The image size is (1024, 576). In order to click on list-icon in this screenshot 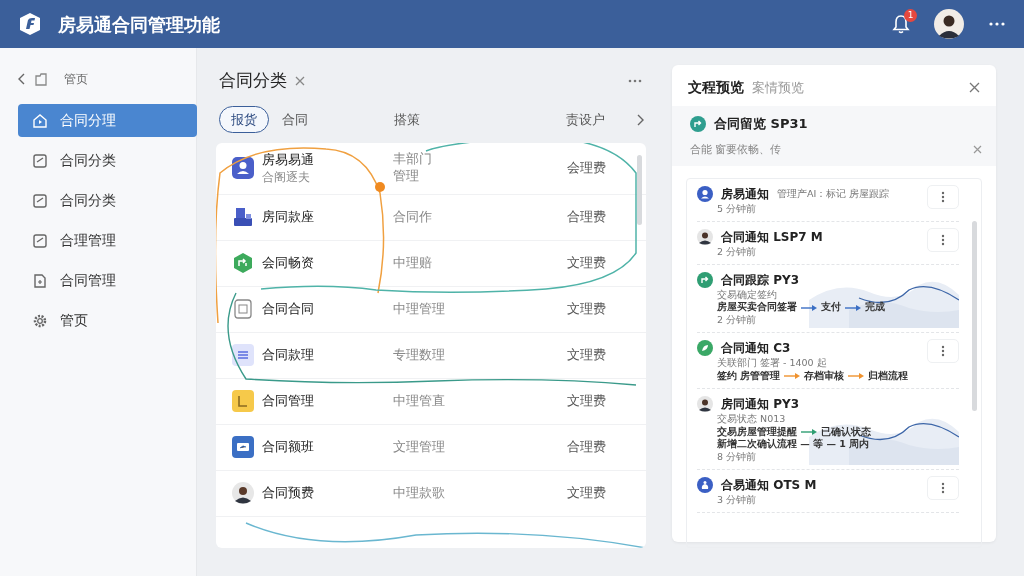, I will do `click(243, 355)`.